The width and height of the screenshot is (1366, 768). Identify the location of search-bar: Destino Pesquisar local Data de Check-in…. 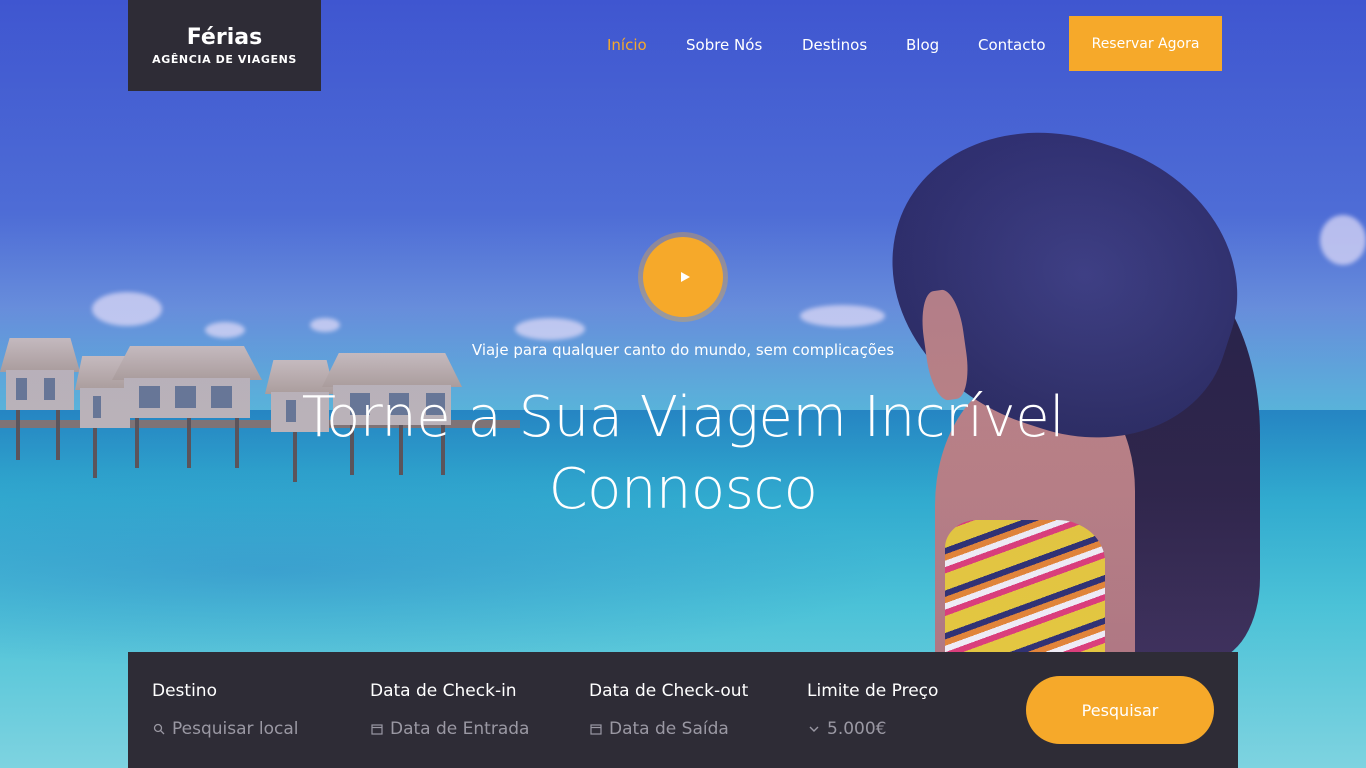
(683, 710).